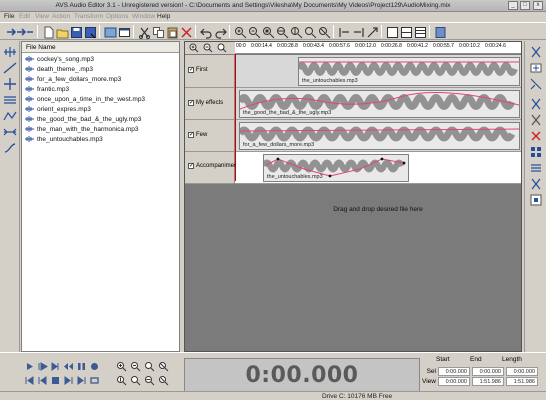 The height and width of the screenshot is (400, 546). Describe the element at coordinates (47, 32) in the screenshot. I see `new-file-icon` at that location.